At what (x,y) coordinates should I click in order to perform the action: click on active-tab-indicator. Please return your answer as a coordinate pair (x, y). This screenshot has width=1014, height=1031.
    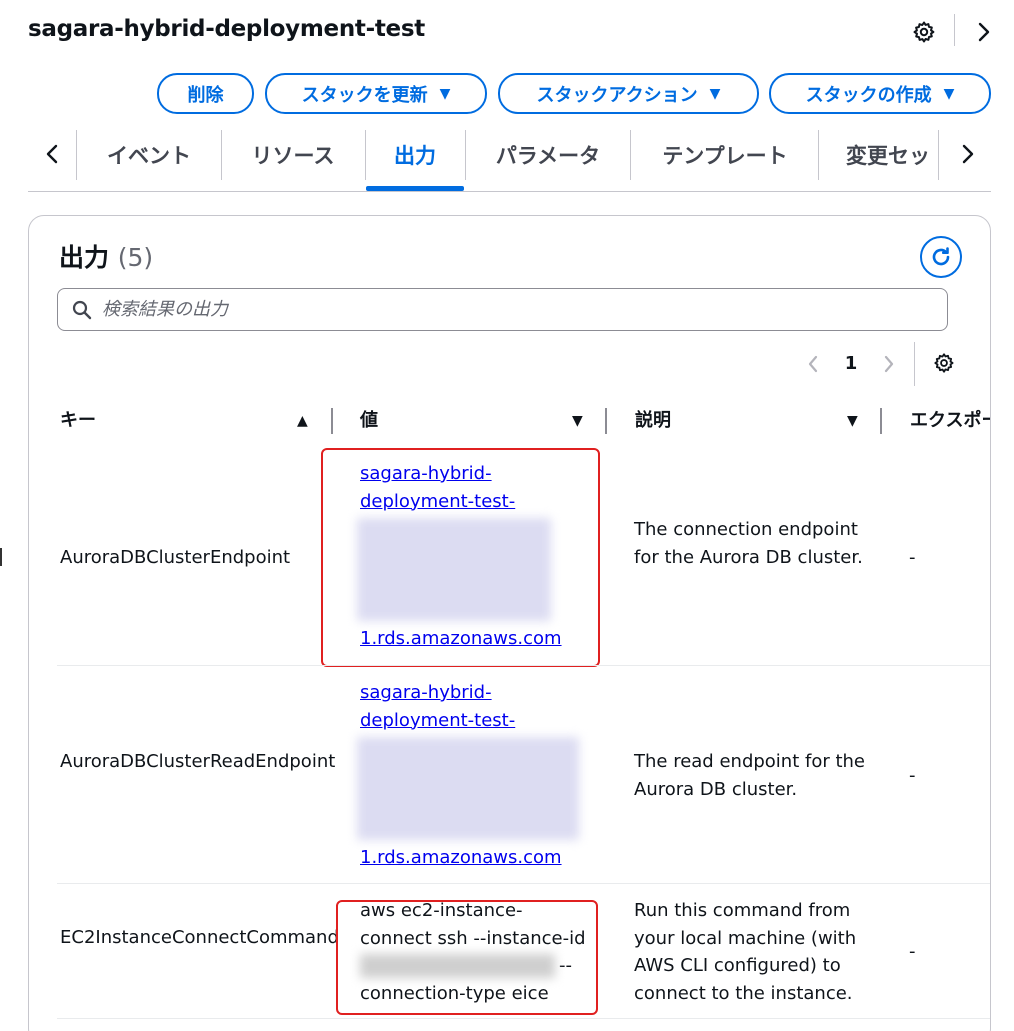
    Looking at the image, I should click on (415, 188).